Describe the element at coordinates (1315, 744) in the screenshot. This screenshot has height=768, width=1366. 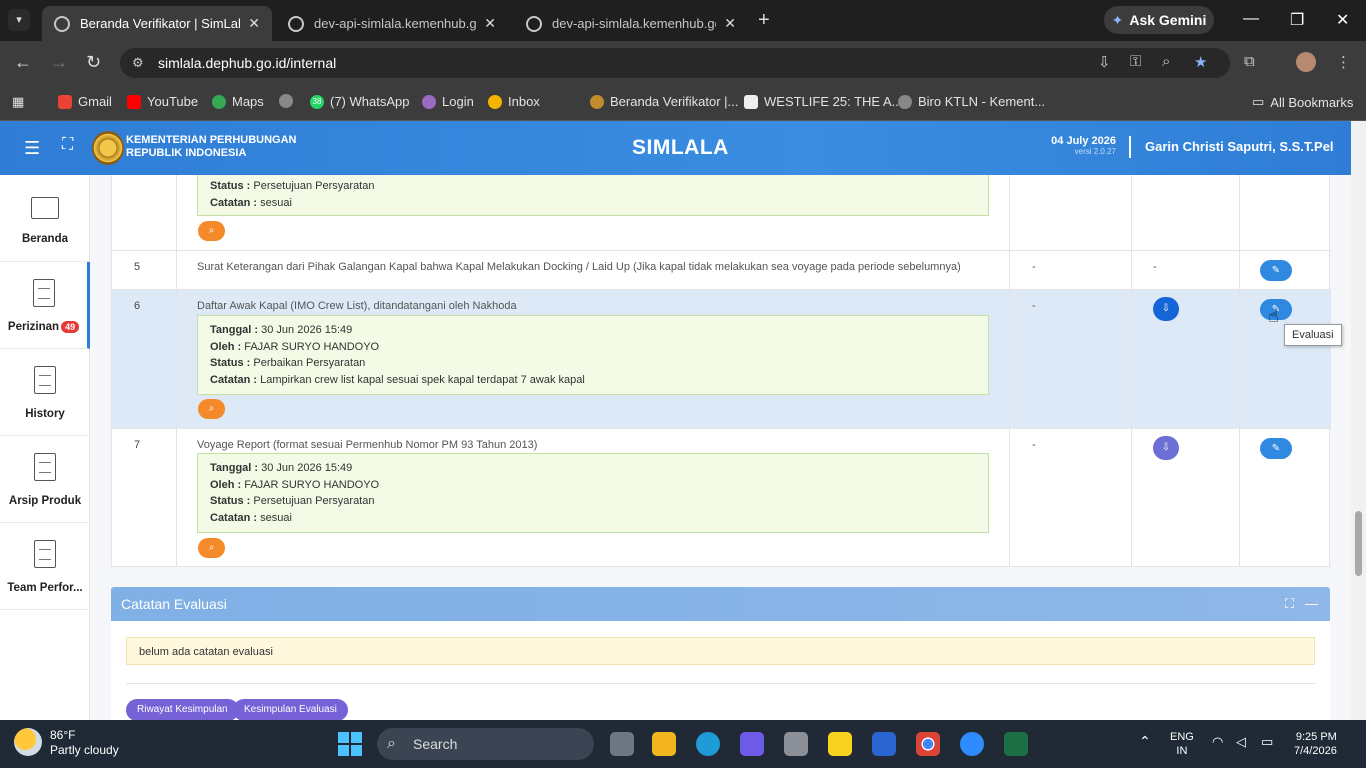
I see `clock: 9:25 PM 7/4/2026` at that location.